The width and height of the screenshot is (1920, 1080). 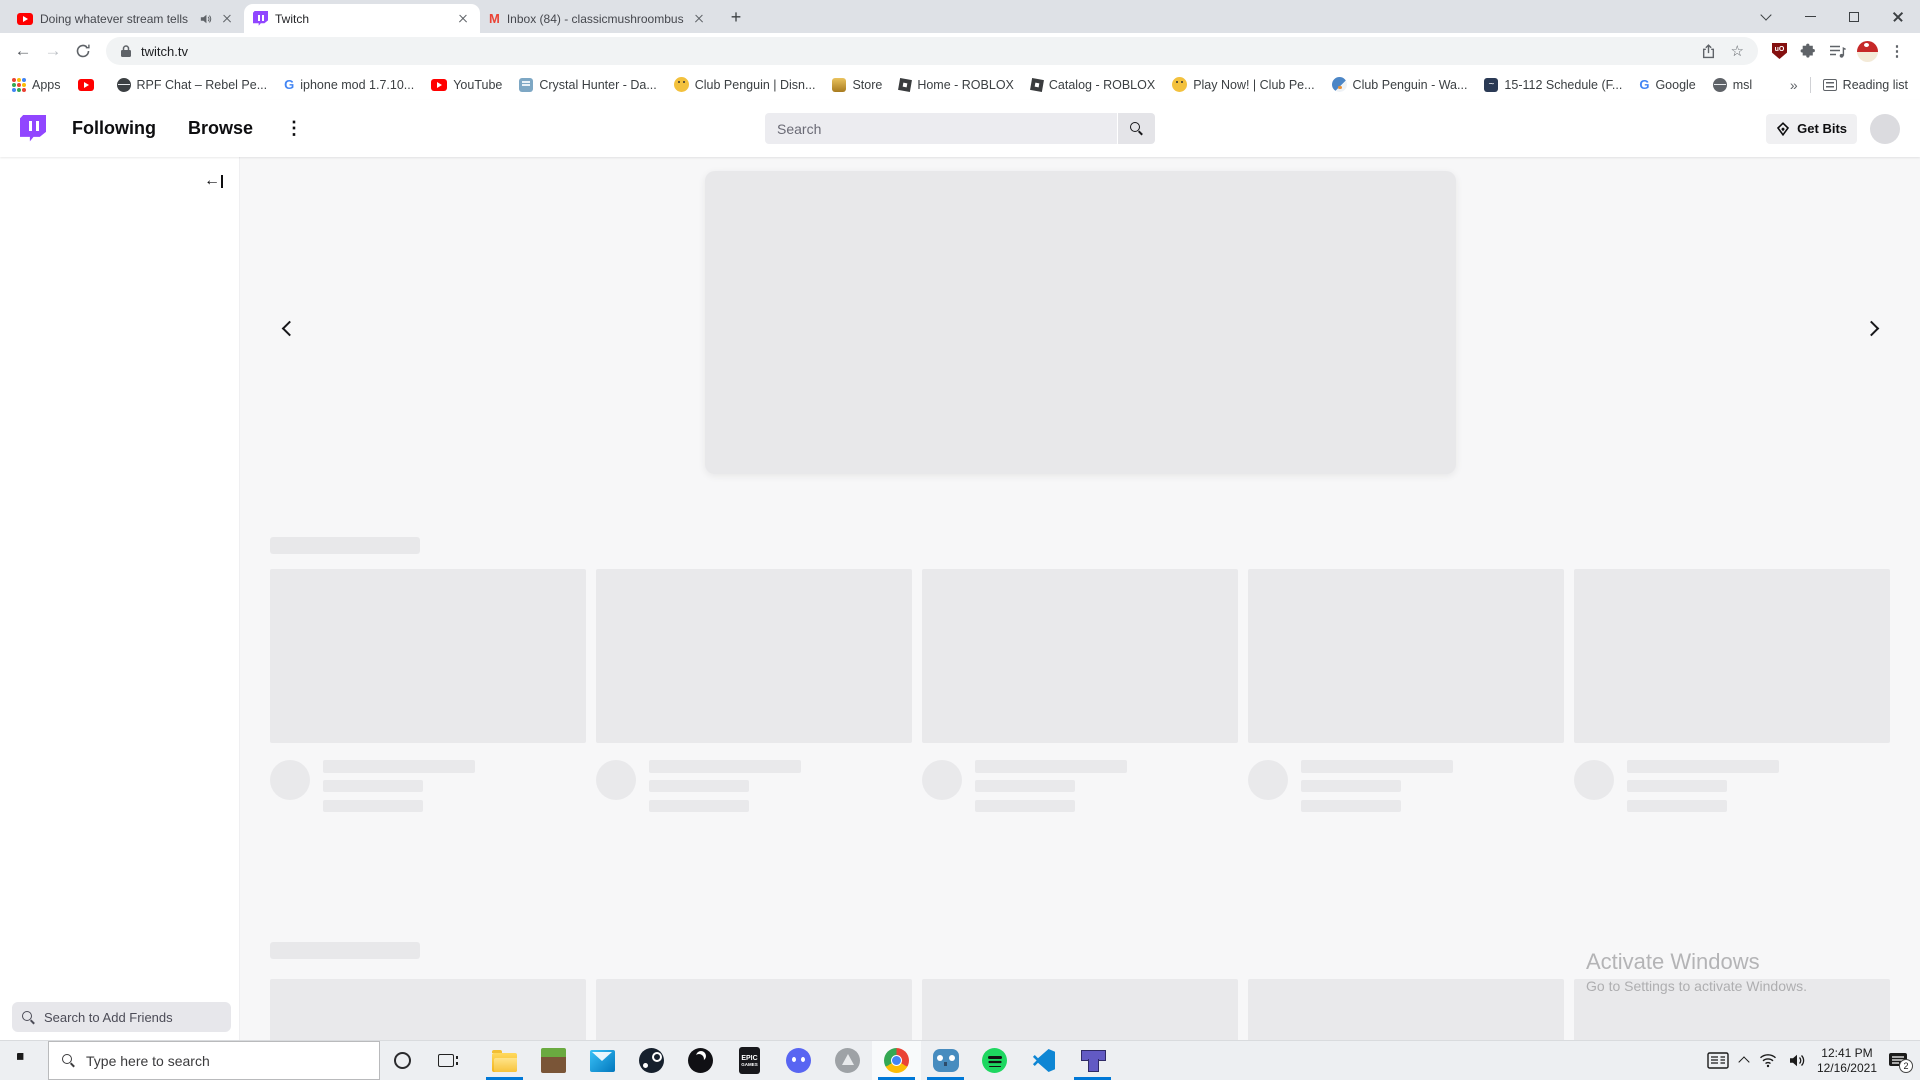 I want to click on bits-gem-icon, so click(x=1783, y=128).